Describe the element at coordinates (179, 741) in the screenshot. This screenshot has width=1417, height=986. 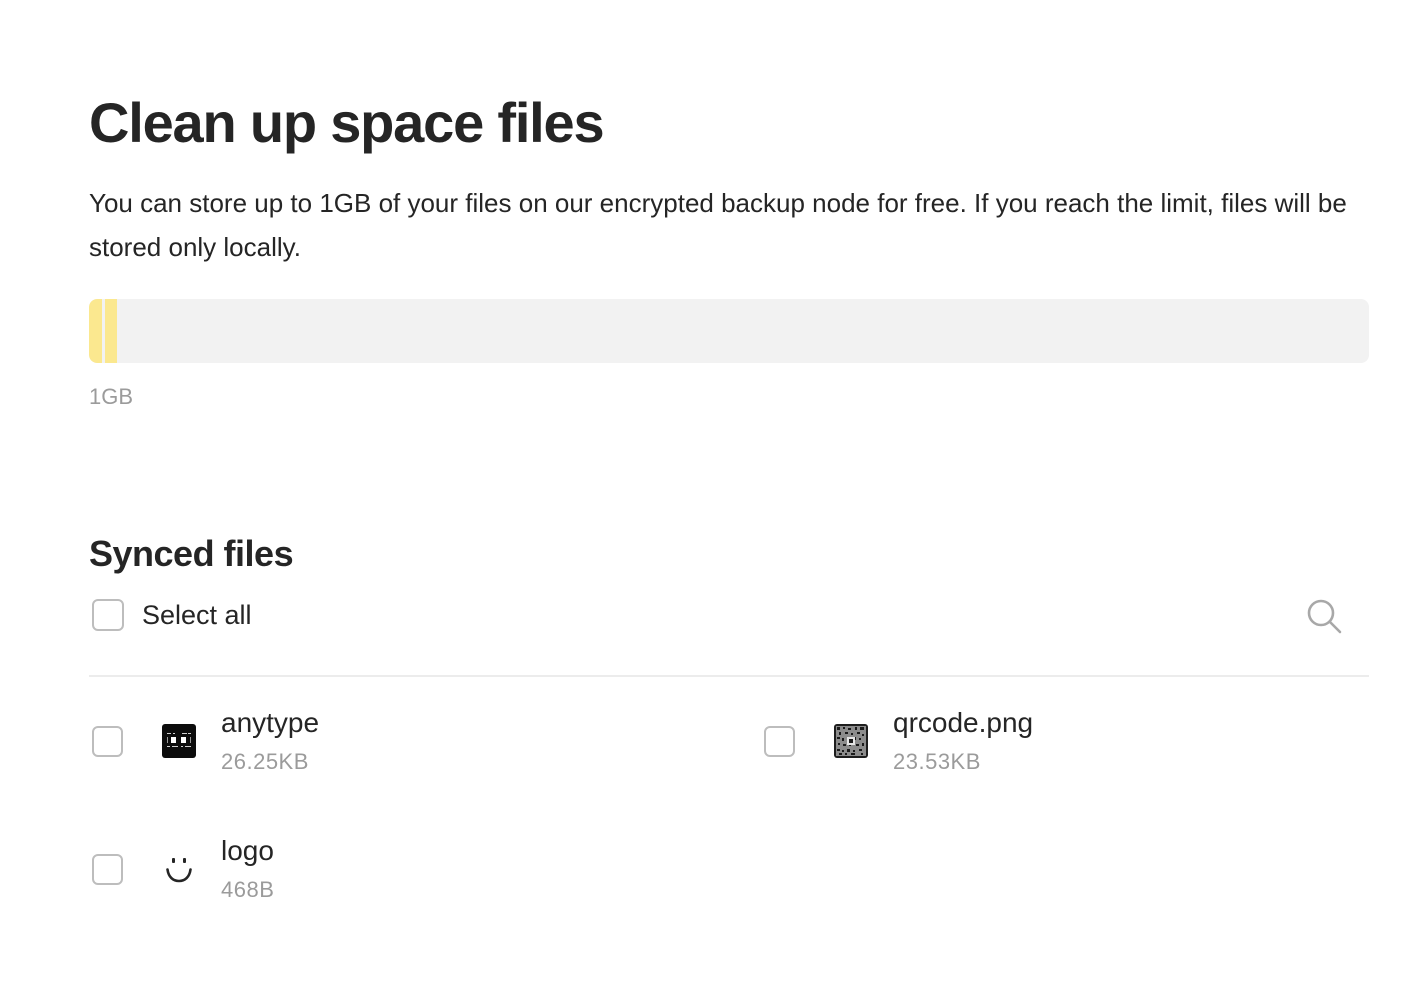
I see `anytype-image-thumbnail` at that location.